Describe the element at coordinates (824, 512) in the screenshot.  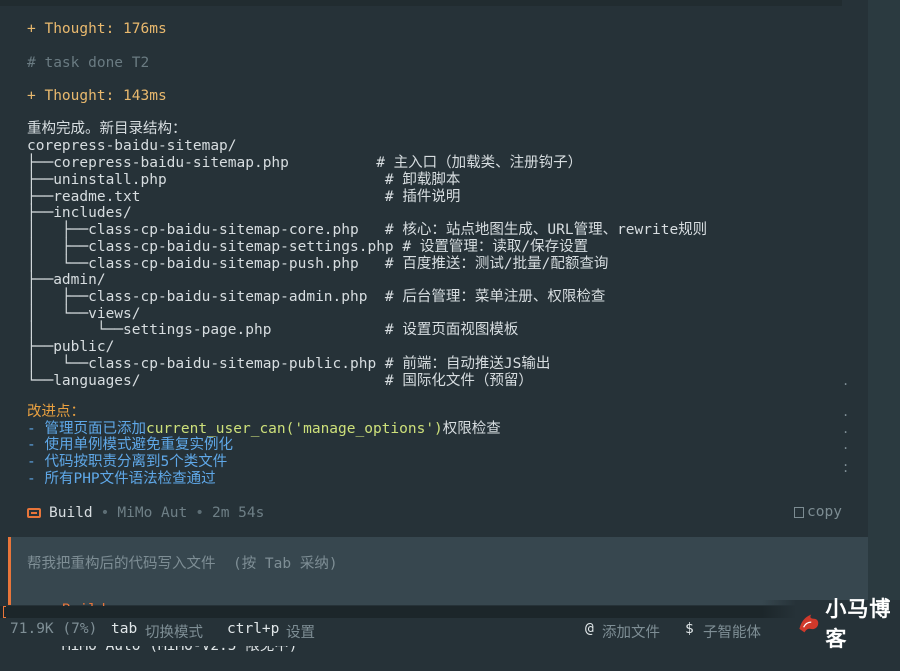
I see `copy-label: copy` at that location.